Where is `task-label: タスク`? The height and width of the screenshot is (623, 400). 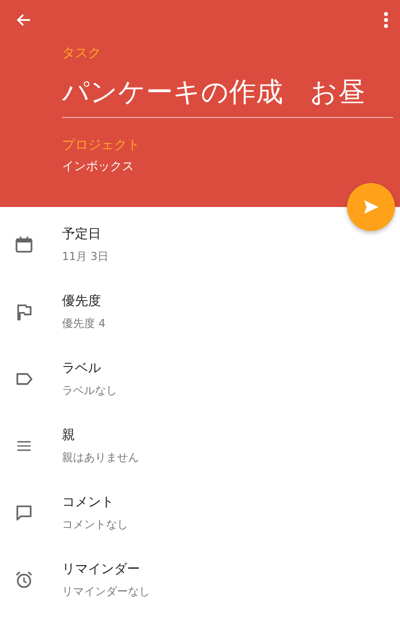
task-label: タスク is located at coordinates (81, 53).